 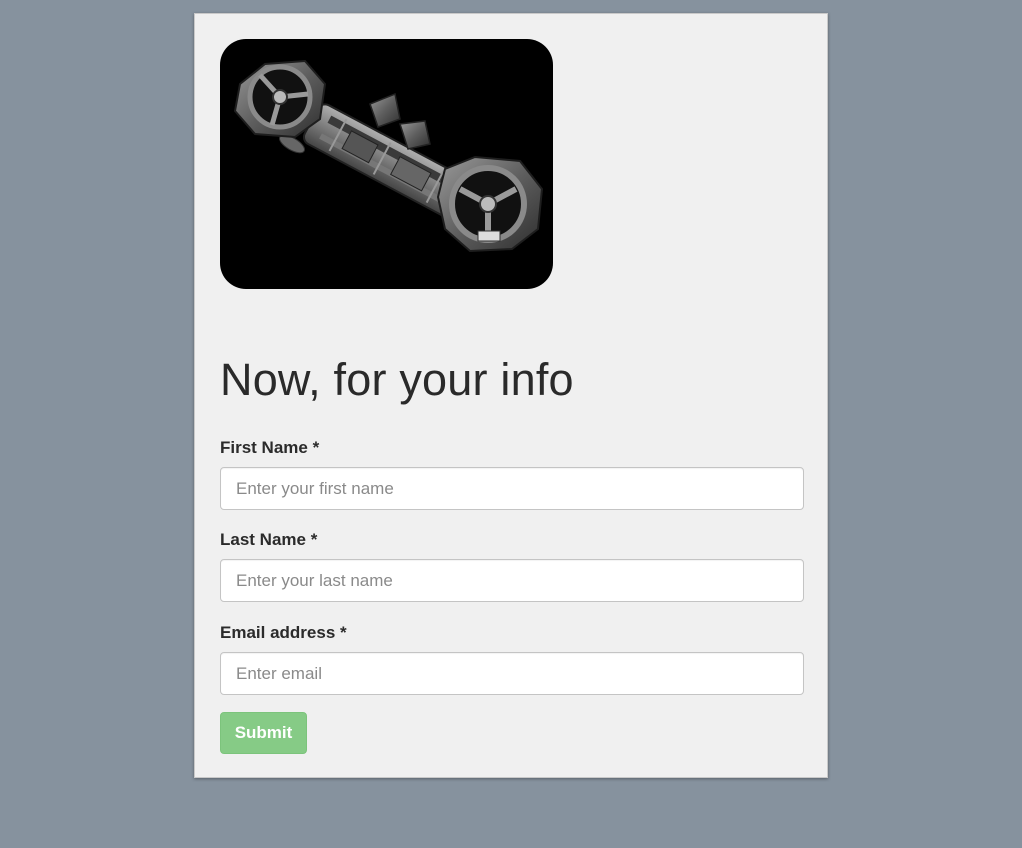 What do you see at coordinates (397, 379) in the screenshot?
I see `page-title: Now, for your info` at bounding box center [397, 379].